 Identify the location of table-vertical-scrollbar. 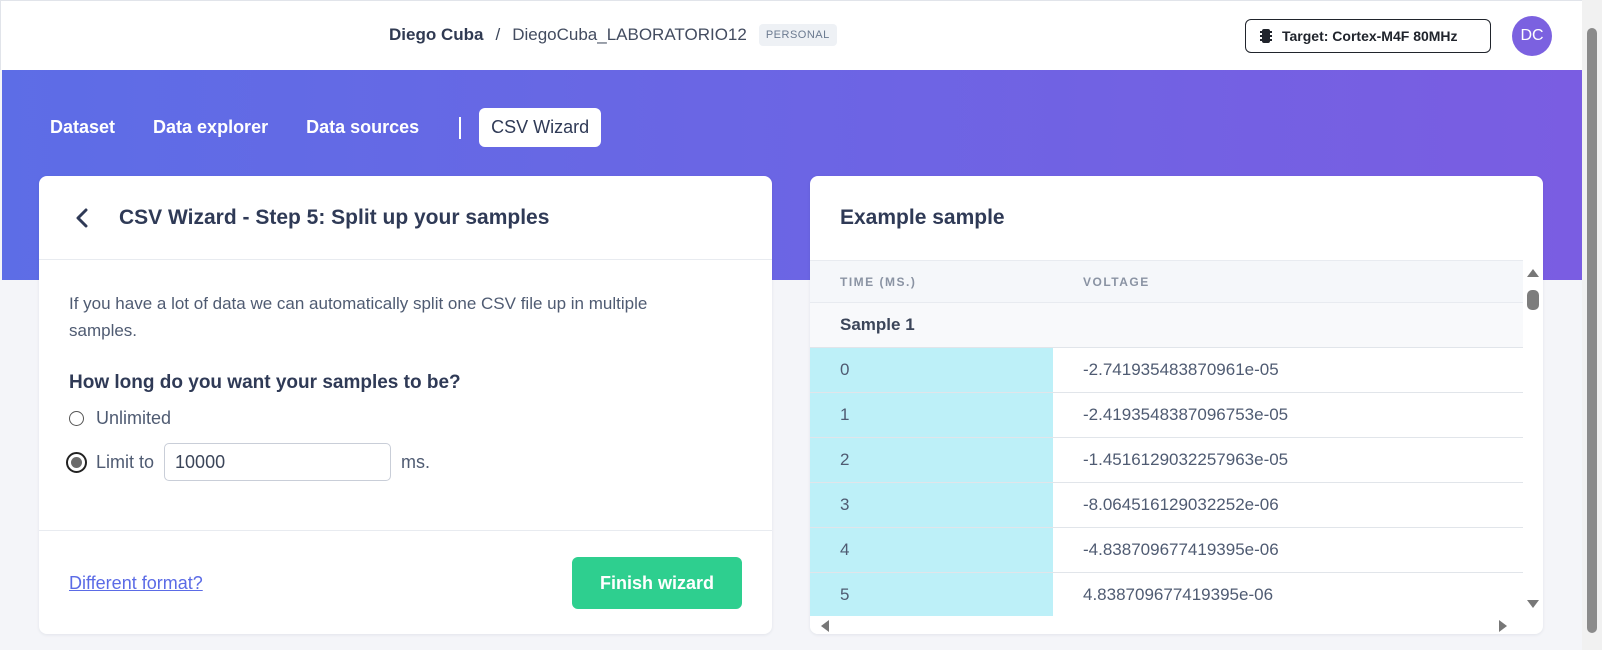
(1533, 438).